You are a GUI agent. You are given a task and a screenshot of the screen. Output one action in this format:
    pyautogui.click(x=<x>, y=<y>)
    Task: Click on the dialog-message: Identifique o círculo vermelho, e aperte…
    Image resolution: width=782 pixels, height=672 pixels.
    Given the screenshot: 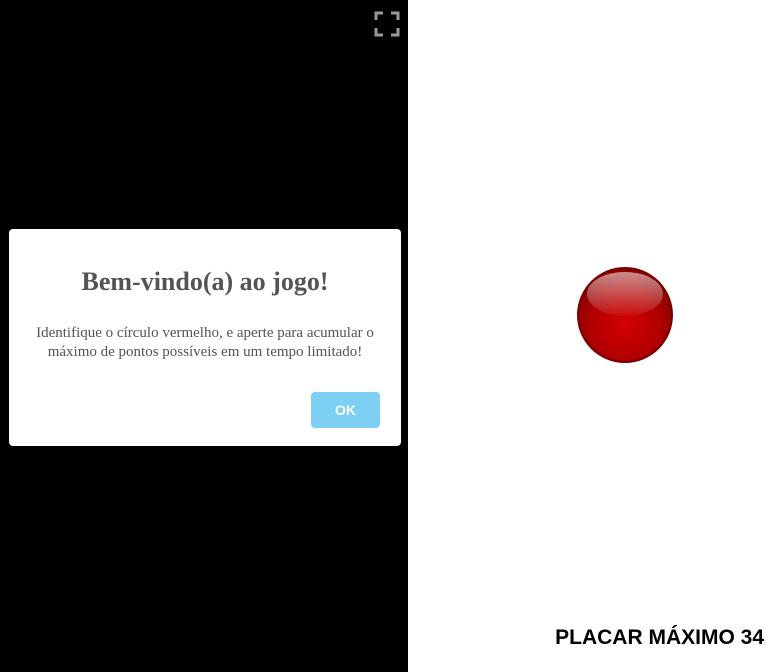 What is the action you would take?
    pyautogui.click(x=205, y=342)
    